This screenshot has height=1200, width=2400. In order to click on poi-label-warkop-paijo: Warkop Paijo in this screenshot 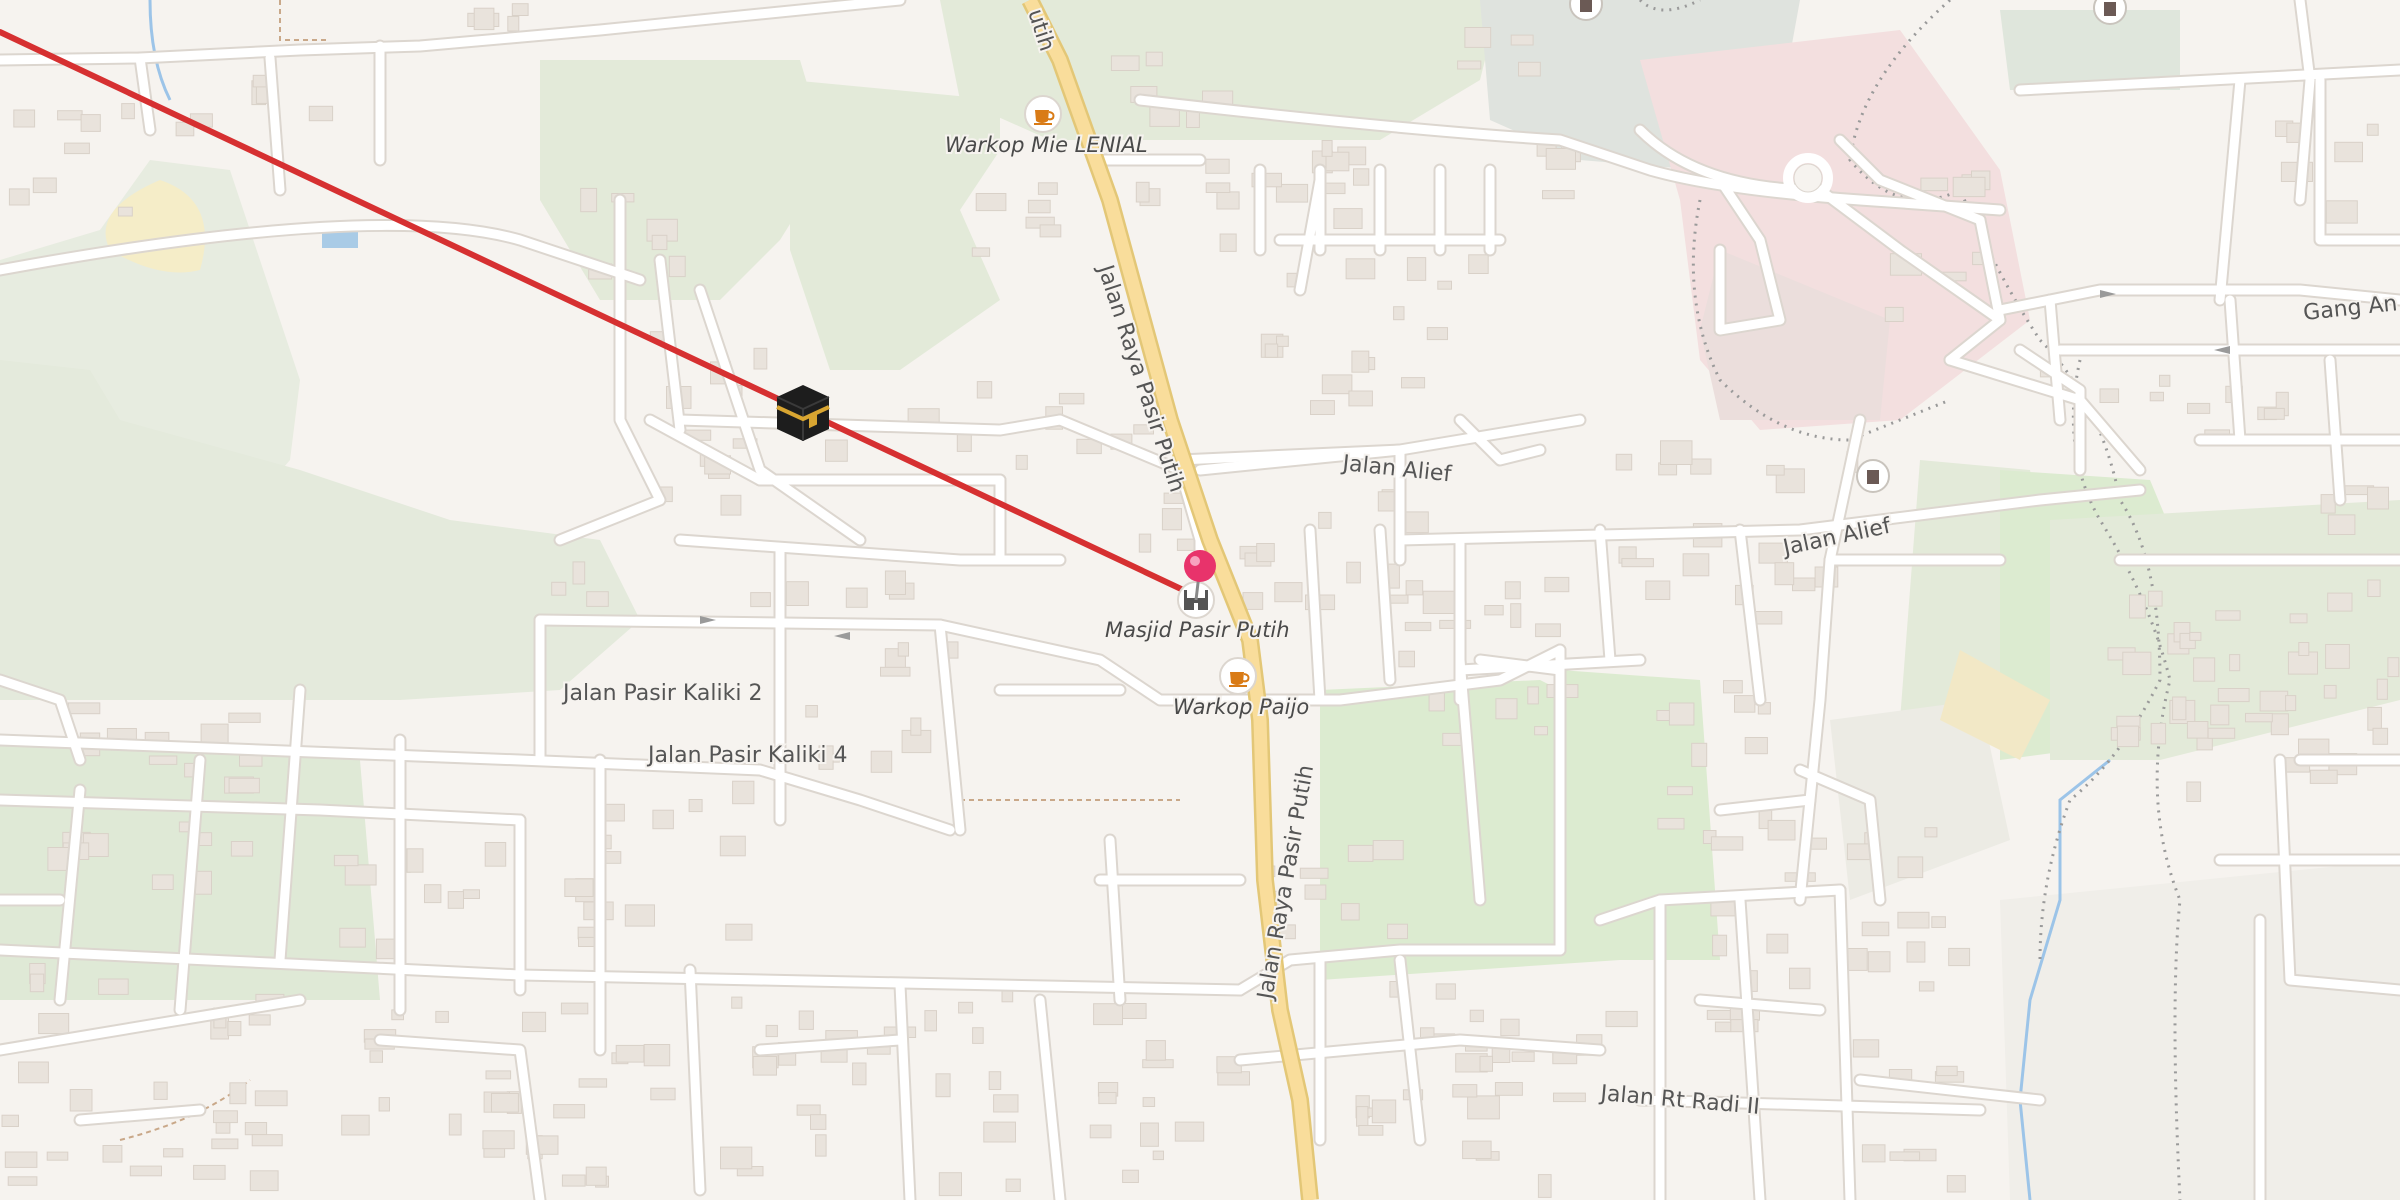, I will do `click(1241, 707)`.